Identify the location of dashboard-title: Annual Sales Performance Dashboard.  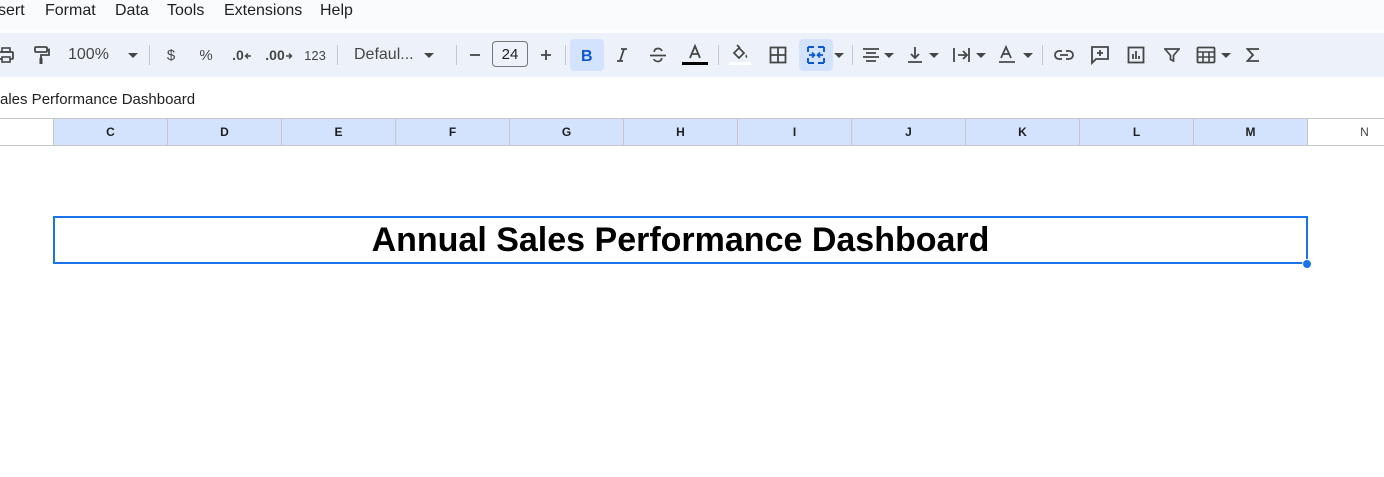
(680, 239).